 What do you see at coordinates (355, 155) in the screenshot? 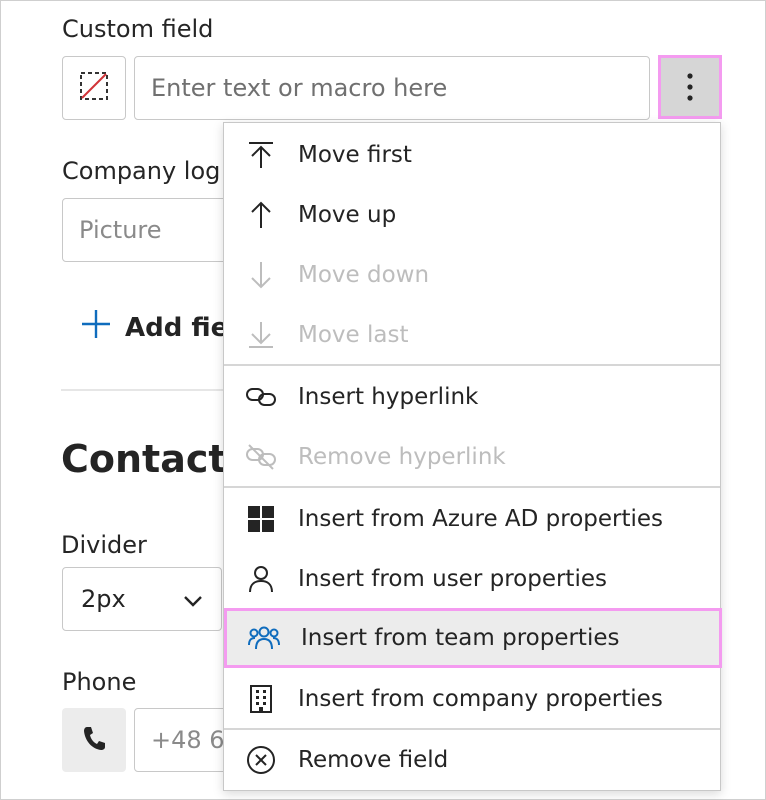
I see `menu-item-label: Move first` at bounding box center [355, 155].